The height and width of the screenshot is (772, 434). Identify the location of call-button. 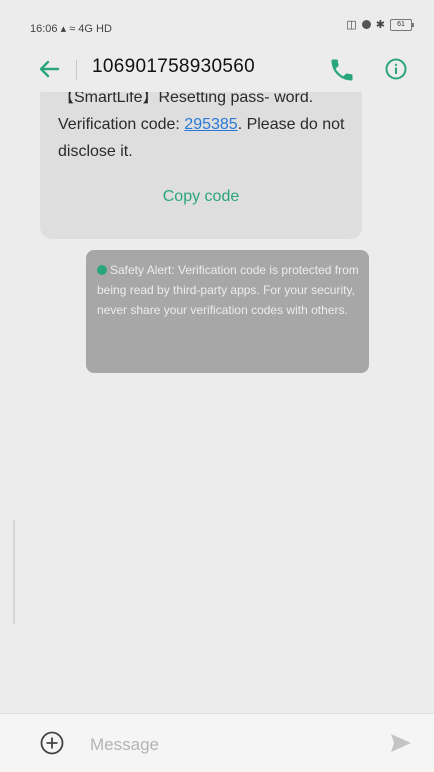
(342, 70).